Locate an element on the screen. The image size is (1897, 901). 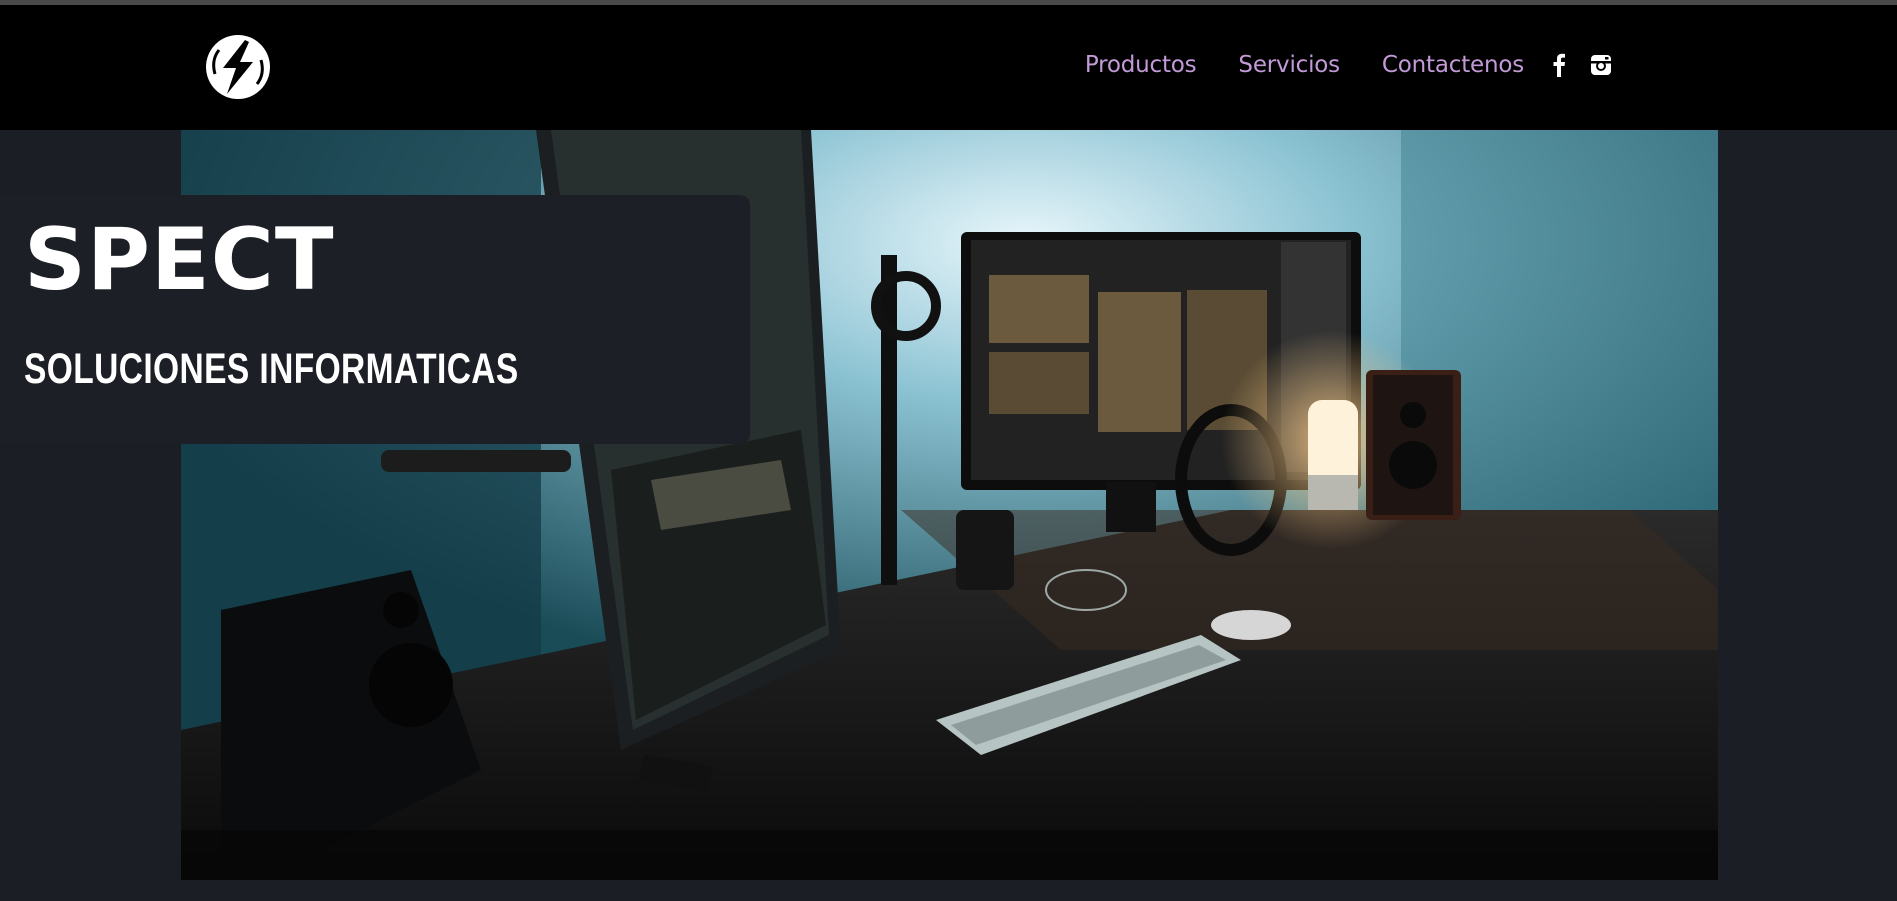
lightning-bolt-logo-icon is located at coordinates (238, 67).